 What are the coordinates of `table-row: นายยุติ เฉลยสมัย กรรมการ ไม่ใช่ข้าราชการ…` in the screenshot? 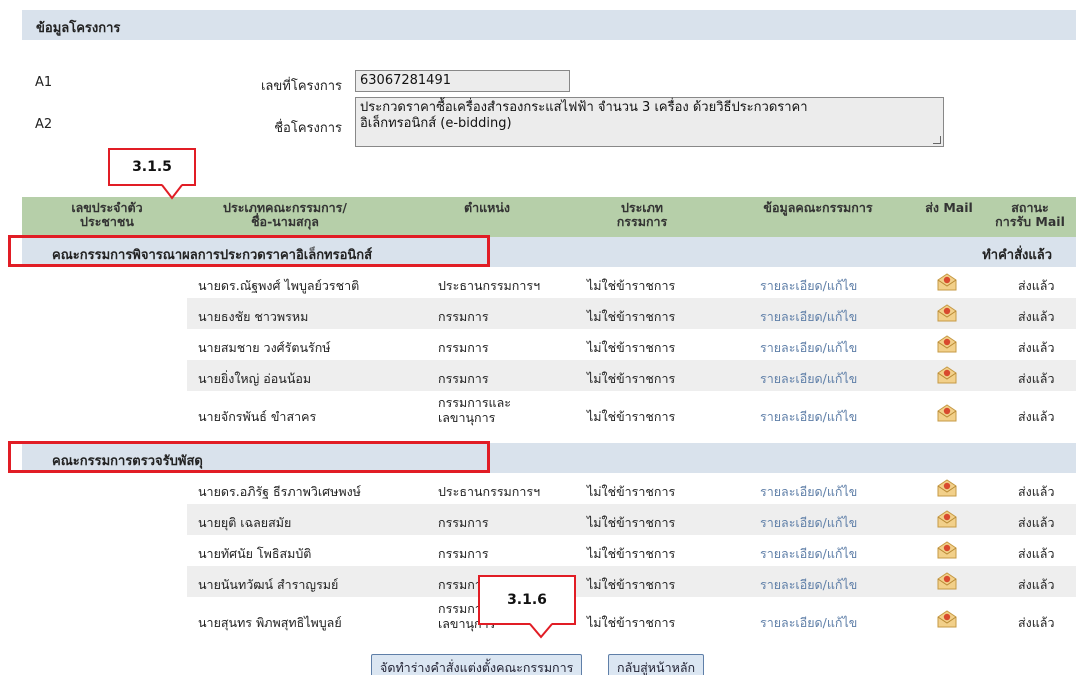 It's located at (549, 519).